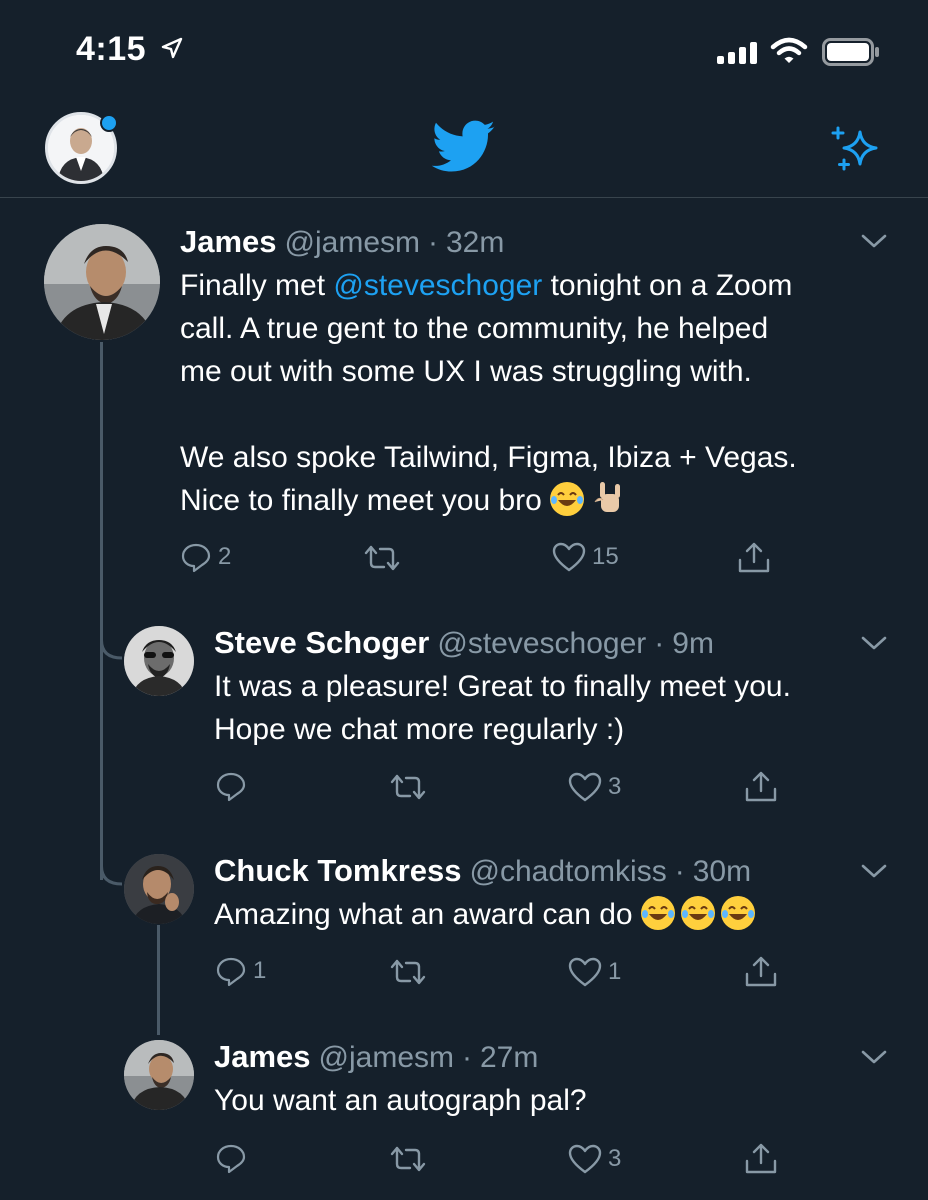 This screenshot has height=1200, width=928. I want to click on tweet-author-handle: @chadtomkiss, so click(568, 872).